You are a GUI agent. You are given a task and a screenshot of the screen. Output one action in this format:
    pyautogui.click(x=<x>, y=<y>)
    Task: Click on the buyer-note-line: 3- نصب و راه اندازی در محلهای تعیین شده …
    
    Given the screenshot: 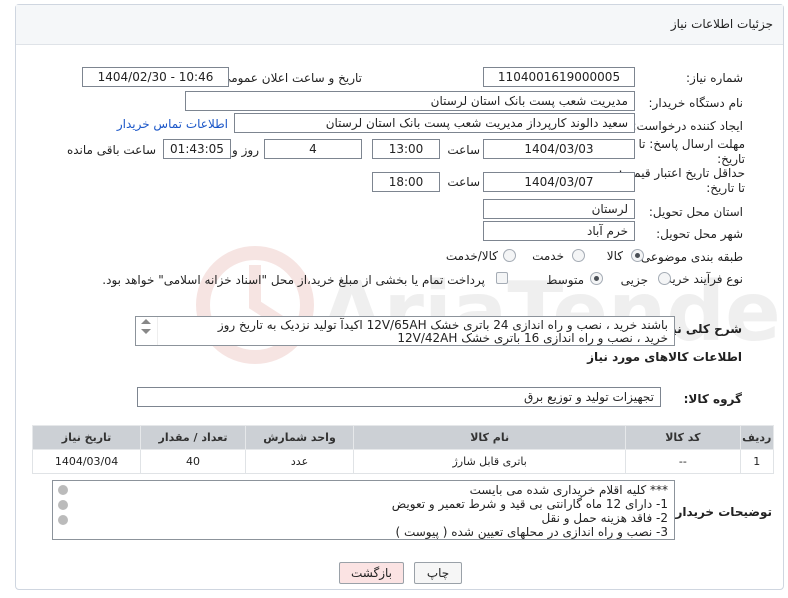 What is the action you would take?
    pyautogui.click(x=531, y=532)
    